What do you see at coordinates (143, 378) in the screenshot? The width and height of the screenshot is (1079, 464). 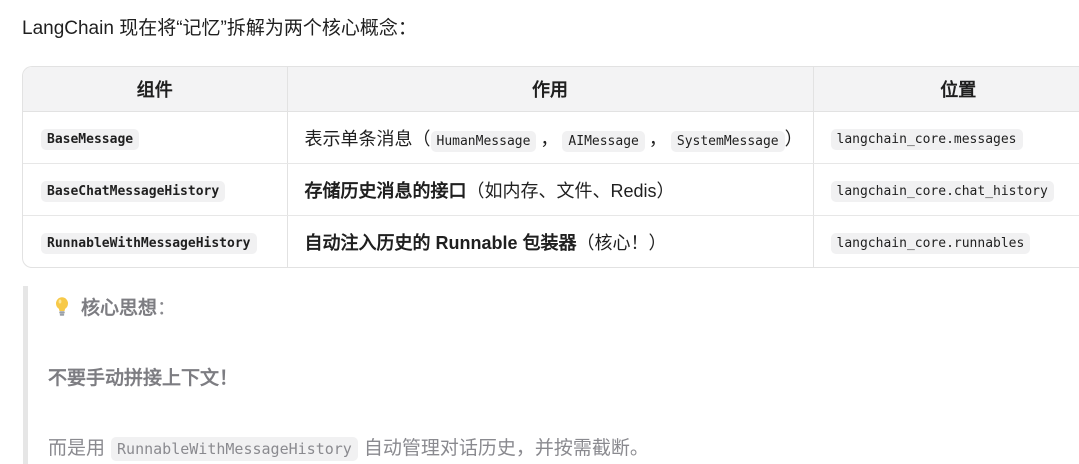 I see `quote-strong-line: 不要手动拼接上下文！` at bounding box center [143, 378].